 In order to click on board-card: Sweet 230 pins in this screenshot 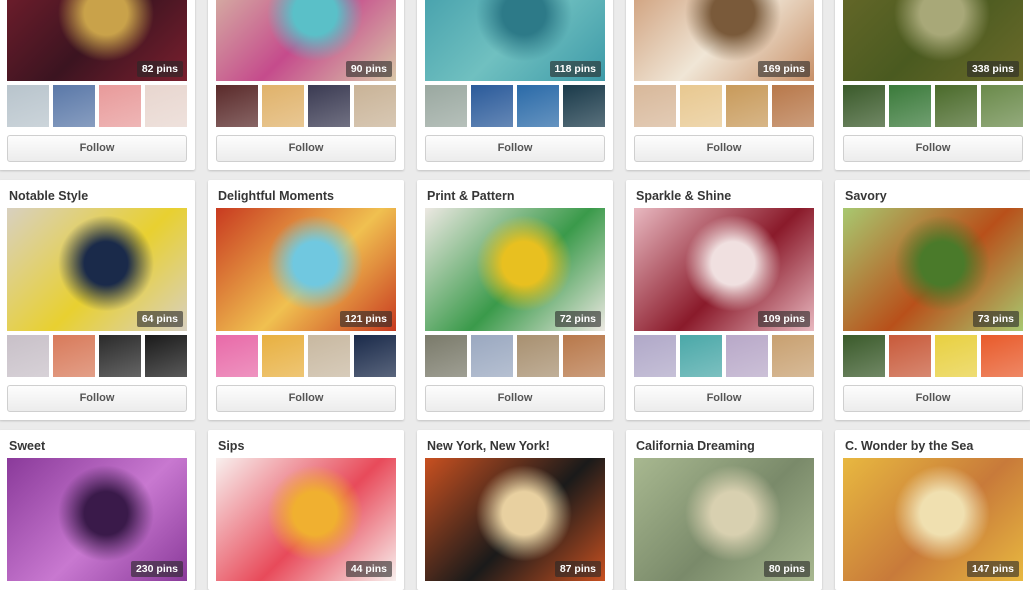, I will do `click(97, 510)`.